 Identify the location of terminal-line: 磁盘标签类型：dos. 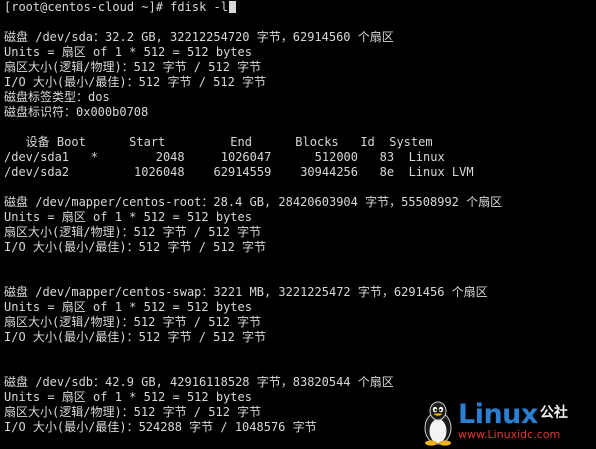
(57, 97).